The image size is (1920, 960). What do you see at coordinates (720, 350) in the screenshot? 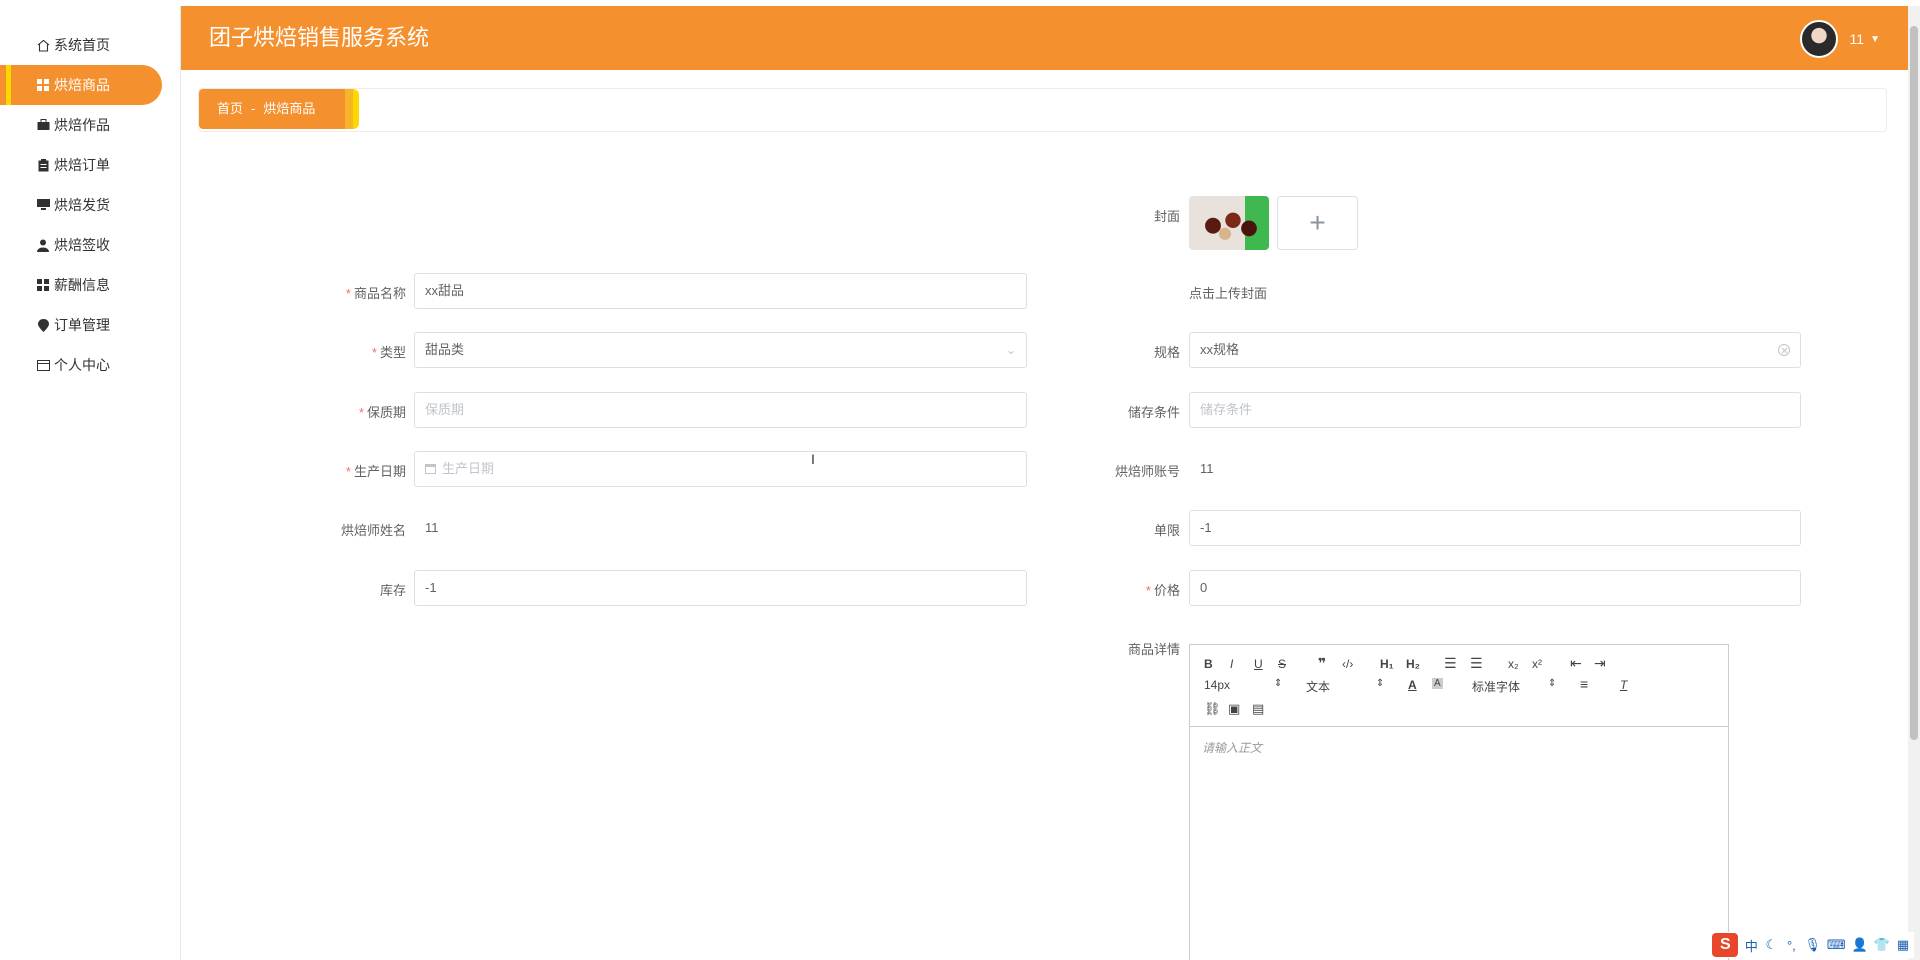
I see `type-select: 甜品类 ⌄` at bounding box center [720, 350].